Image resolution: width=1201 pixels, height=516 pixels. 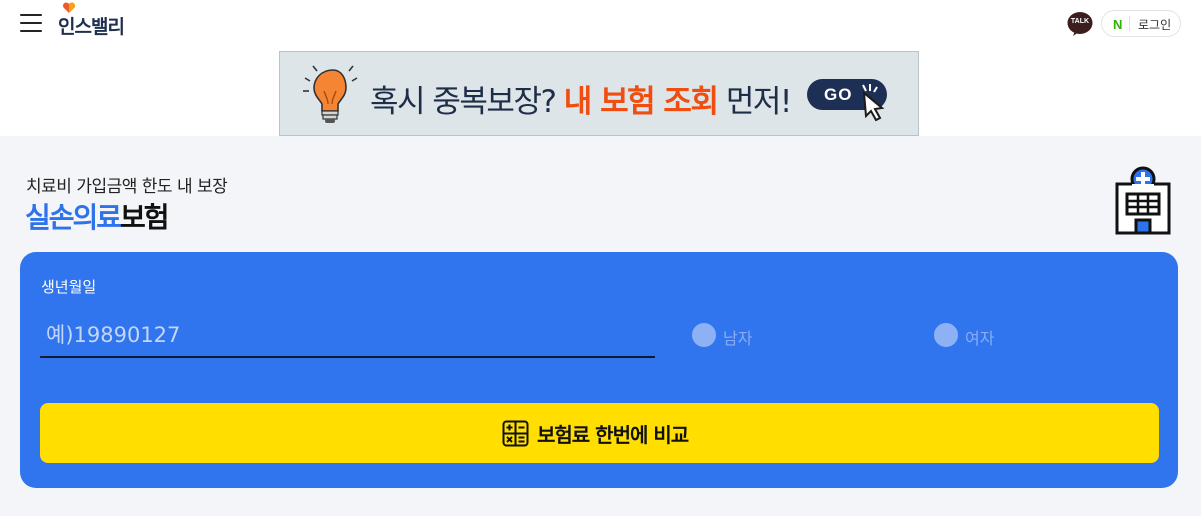 I want to click on hamburger-menu-icon, so click(x=31, y=23).